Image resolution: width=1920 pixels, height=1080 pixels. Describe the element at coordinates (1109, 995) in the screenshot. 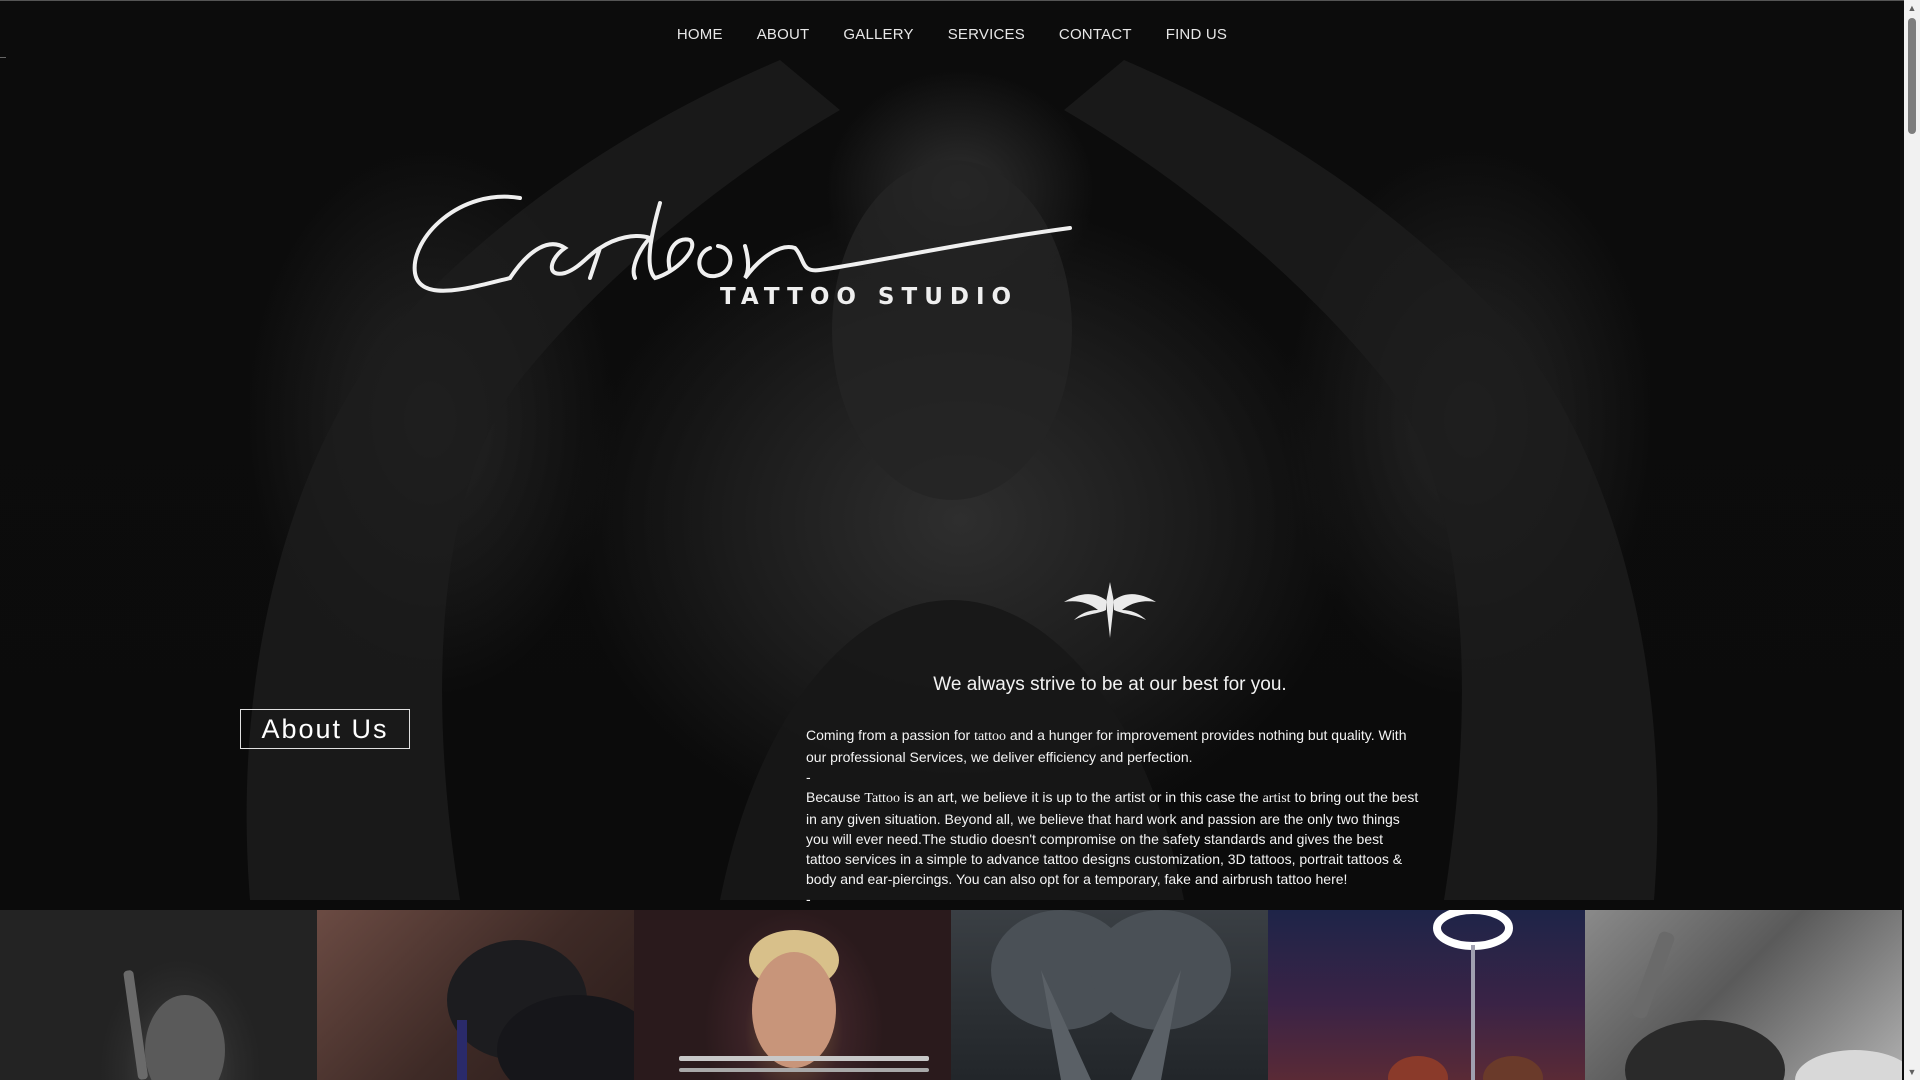

I see `gallery-tile-tattooed-arms` at that location.